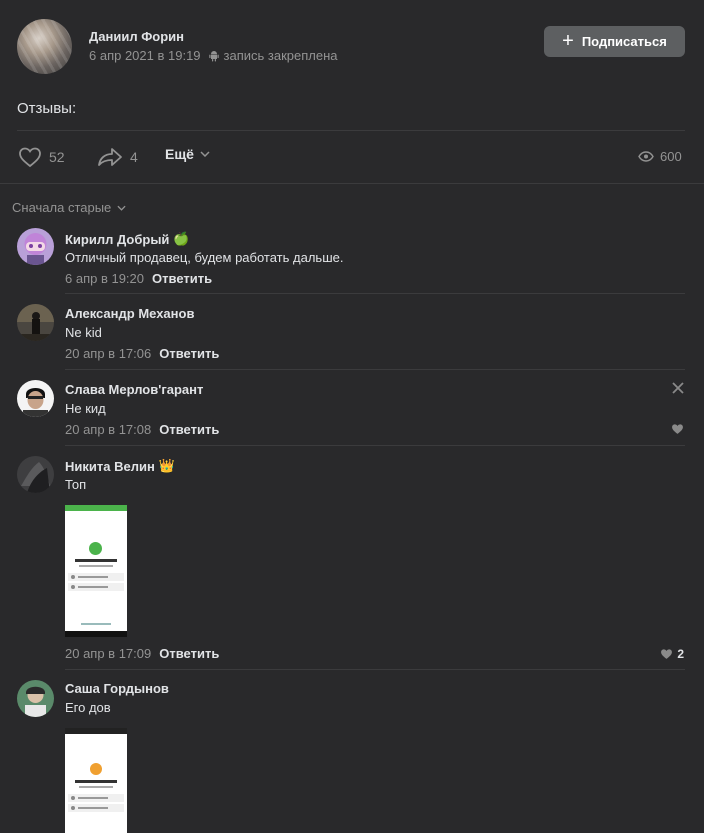 The width and height of the screenshot is (704, 833). Describe the element at coordinates (57, 157) in the screenshot. I see `like-count: 52` at that location.